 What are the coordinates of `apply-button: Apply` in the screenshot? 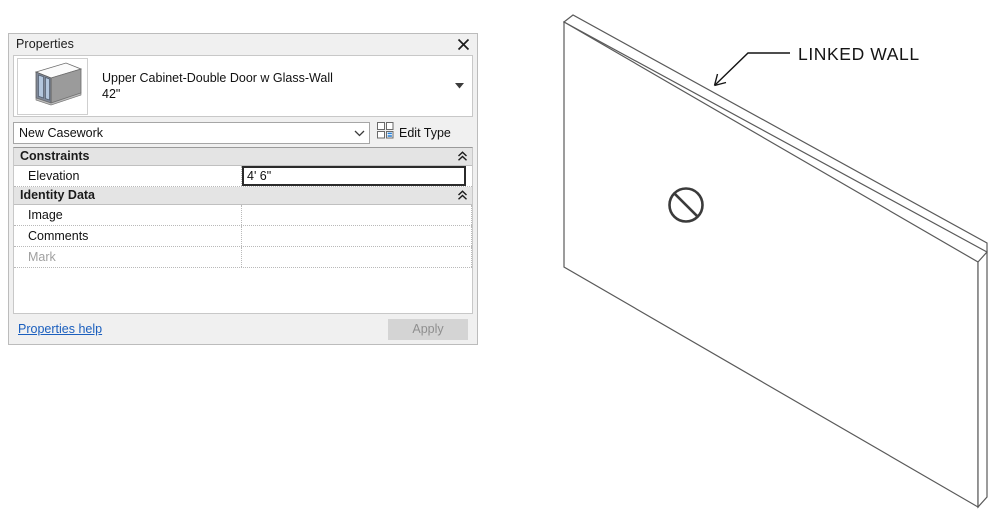 It's located at (428, 329).